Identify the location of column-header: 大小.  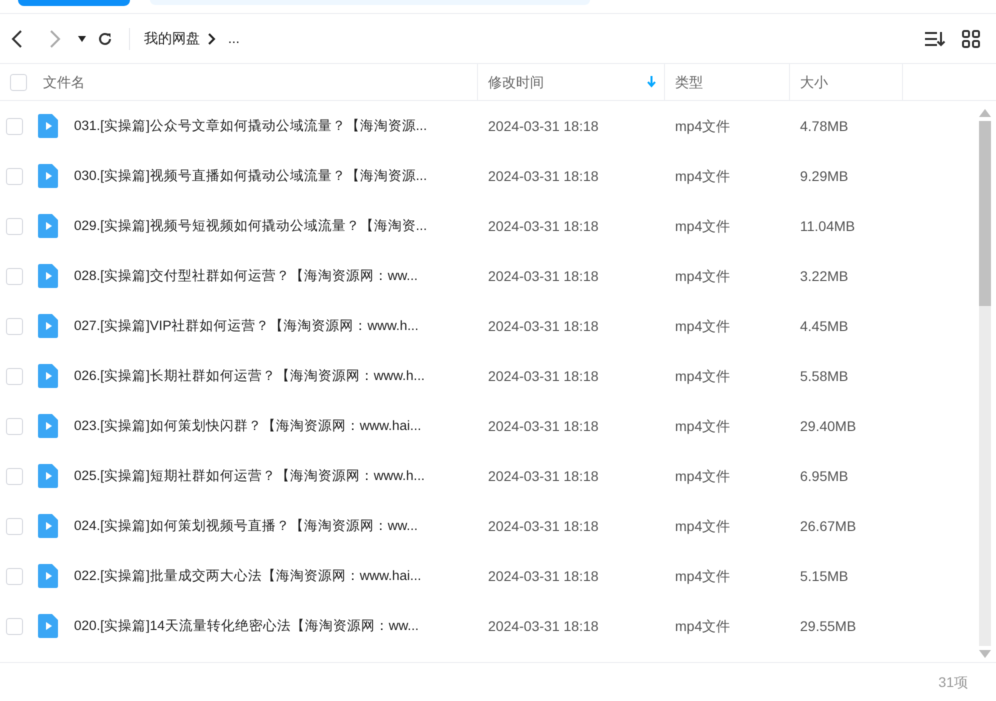
(814, 82).